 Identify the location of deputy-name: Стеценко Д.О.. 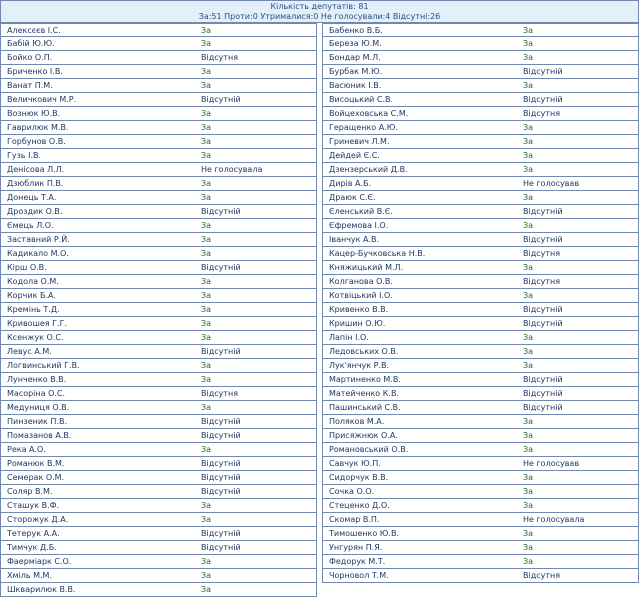
(359, 505).